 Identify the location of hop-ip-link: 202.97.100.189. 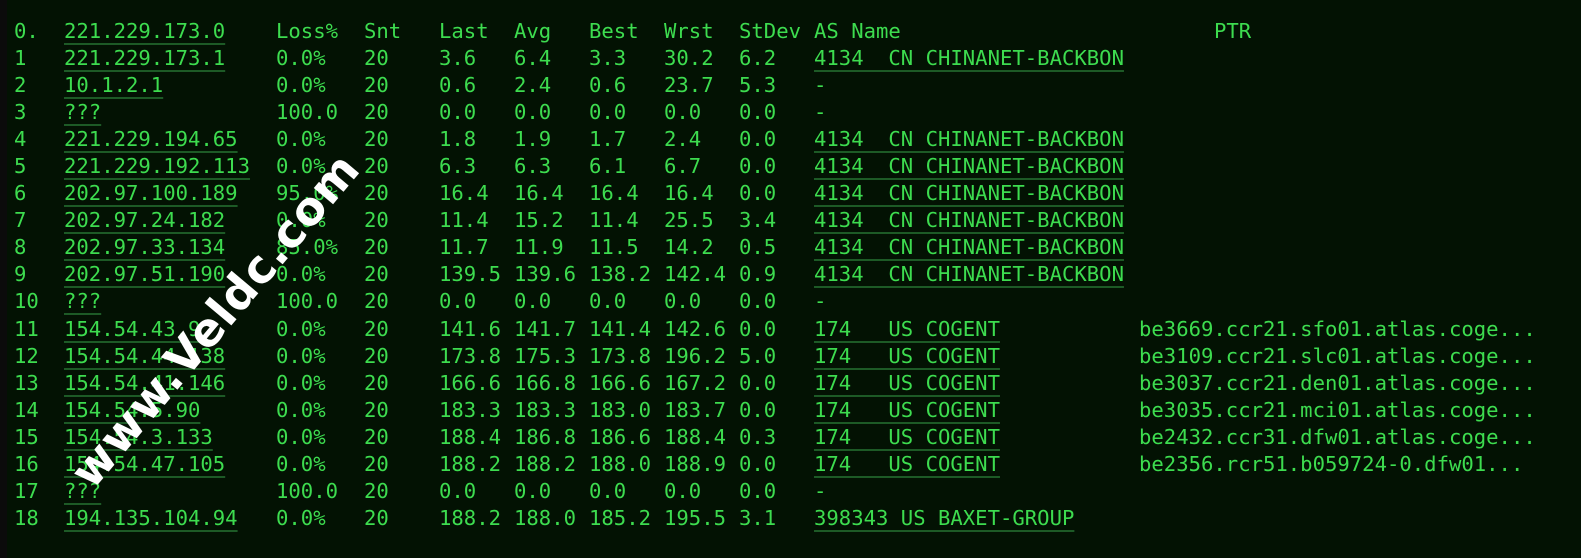
(151, 193).